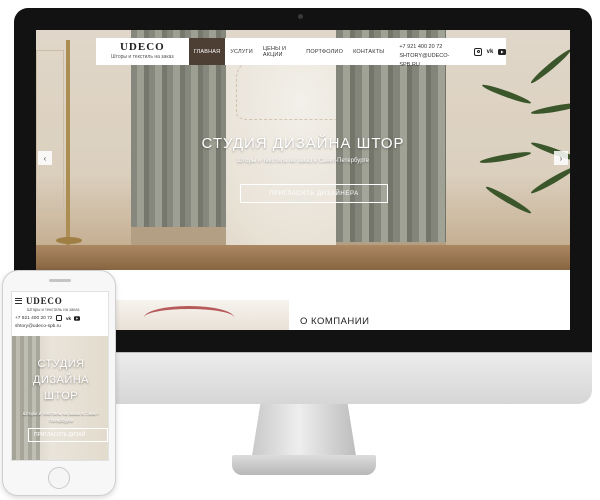 Image resolution: width=600 pixels, height=500 pixels. What do you see at coordinates (207, 51) in the screenshot?
I see `nav-item-home: ГЛАВНАЯ` at bounding box center [207, 51].